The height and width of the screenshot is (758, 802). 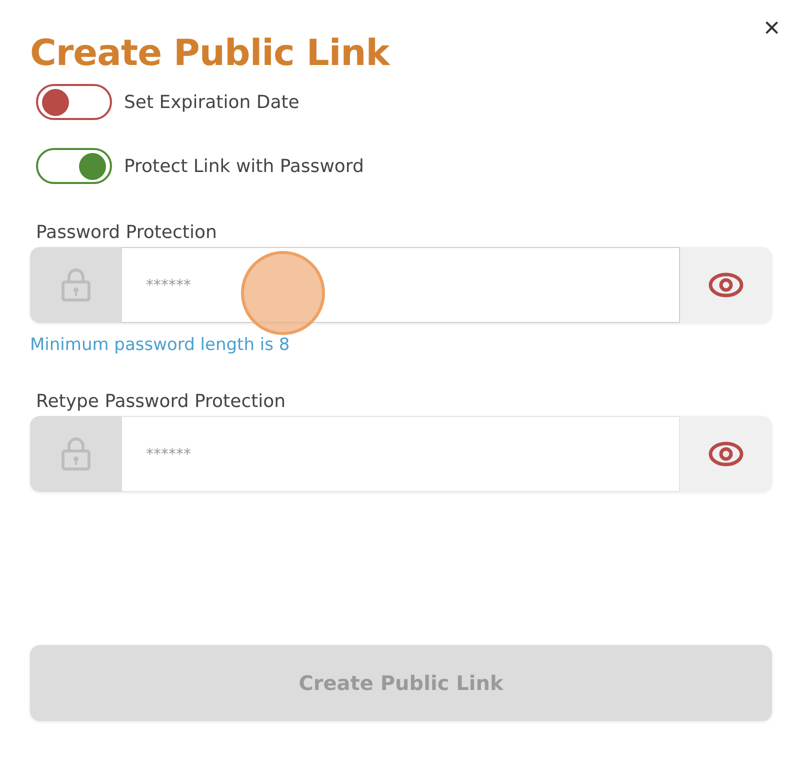 What do you see at coordinates (211, 54) in the screenshot?
I see `dialog-title: Create Public Link` at bounding box center [211, 54].